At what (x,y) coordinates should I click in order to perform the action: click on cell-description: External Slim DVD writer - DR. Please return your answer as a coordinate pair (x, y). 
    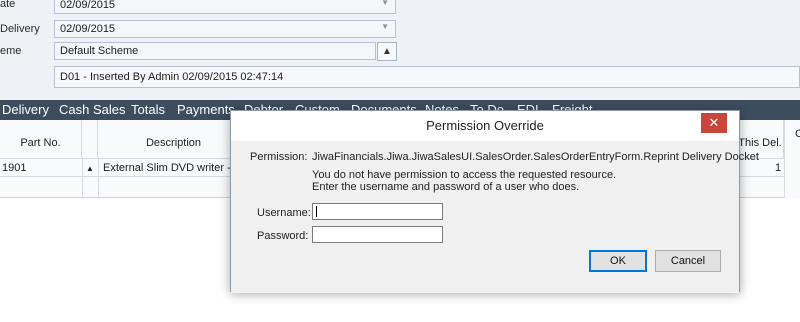
    Looking at the image, I should click on (176, 168).